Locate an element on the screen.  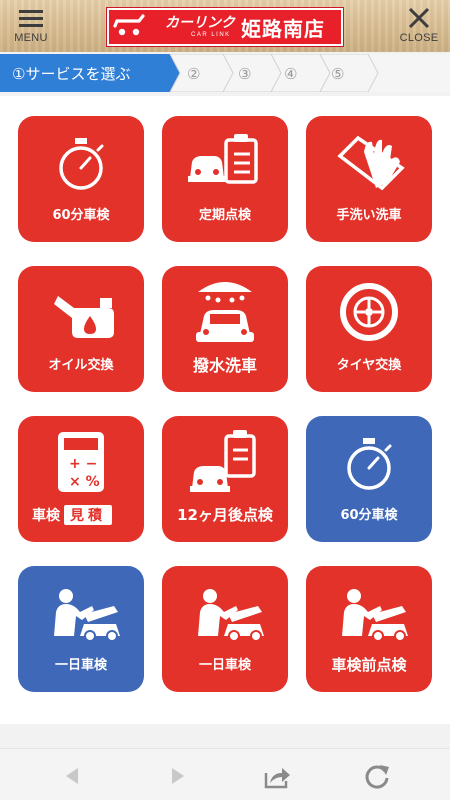
menu-button: MENU is located at coordinates (31, 28).